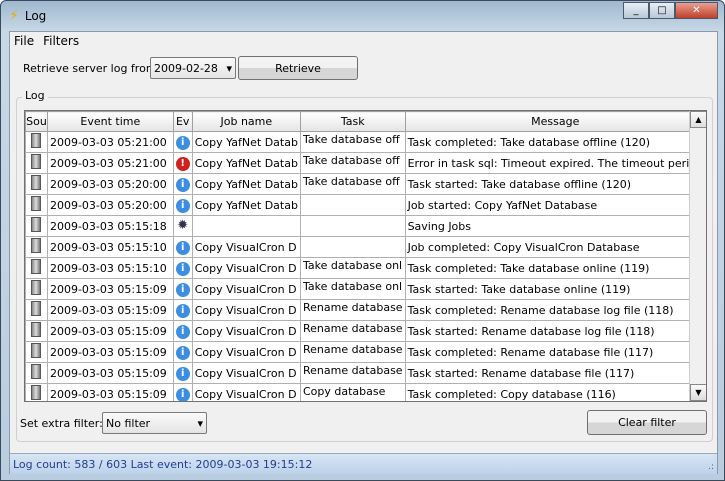 This screenshot has height=481, width=725. Describe the element at coordinates (36, 121) in the screenshot. I see `column-header: Sou` at that location.